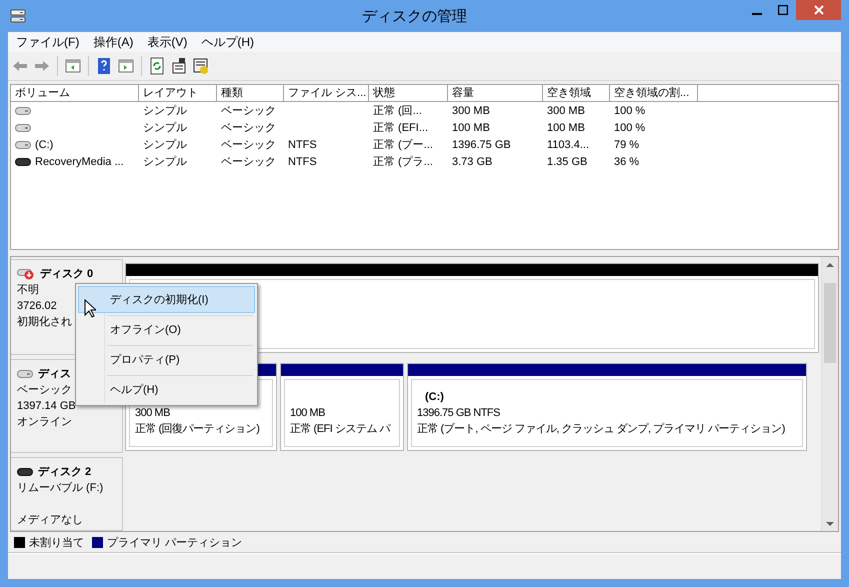  I want to click on table-cell: 1.35 GB, so click(567, 162).